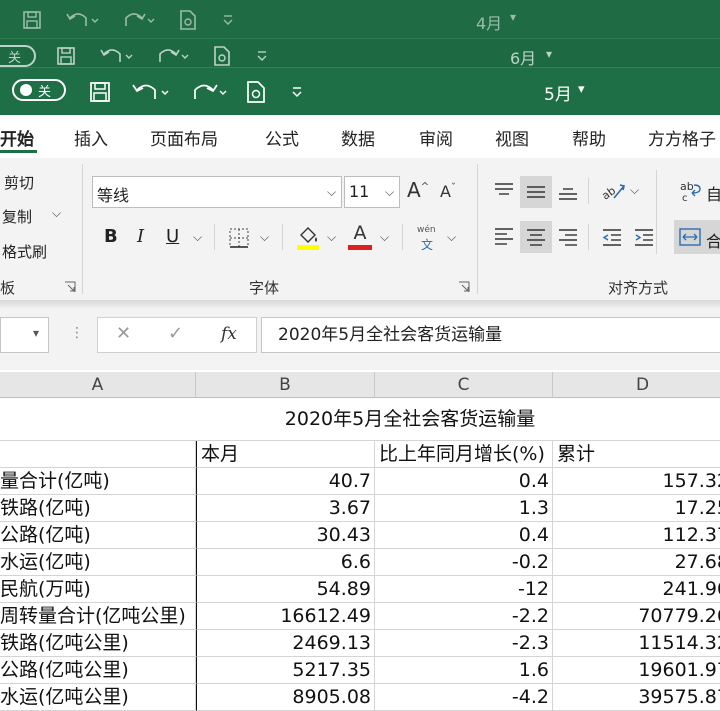 This screenshot has width=720, height=711. Describe the element at coordinates (98, 562) in the screenshot. I see `row-label-cell: 水运(亿吨)` at that location.